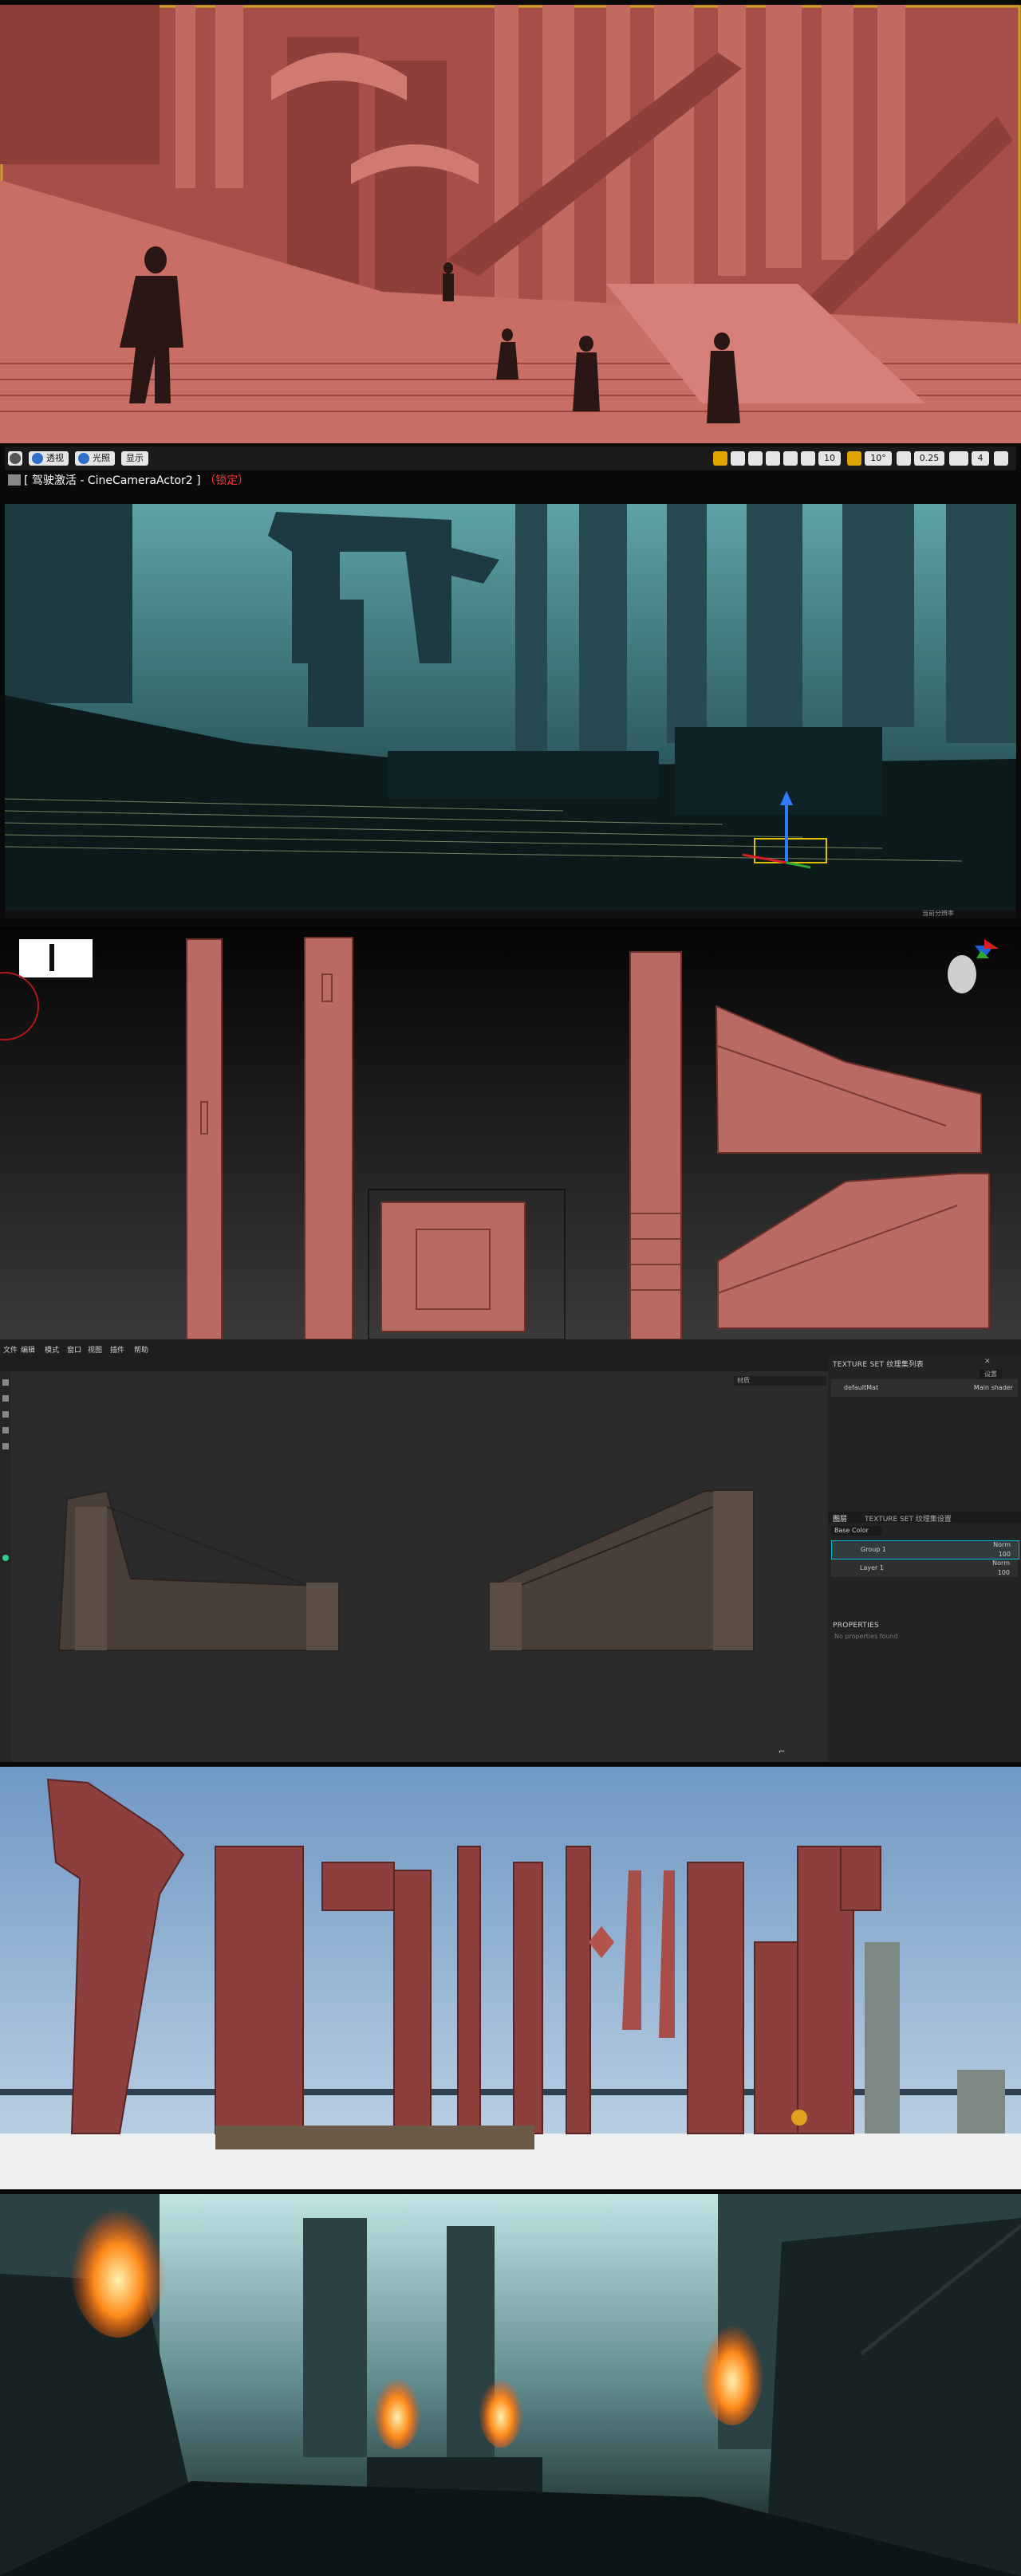 The image size is (1021, 2576). What do you see at coordinates (790, 459) in the screenshot?
I see `surface-snap-icon` at bounding box center [790, 459].